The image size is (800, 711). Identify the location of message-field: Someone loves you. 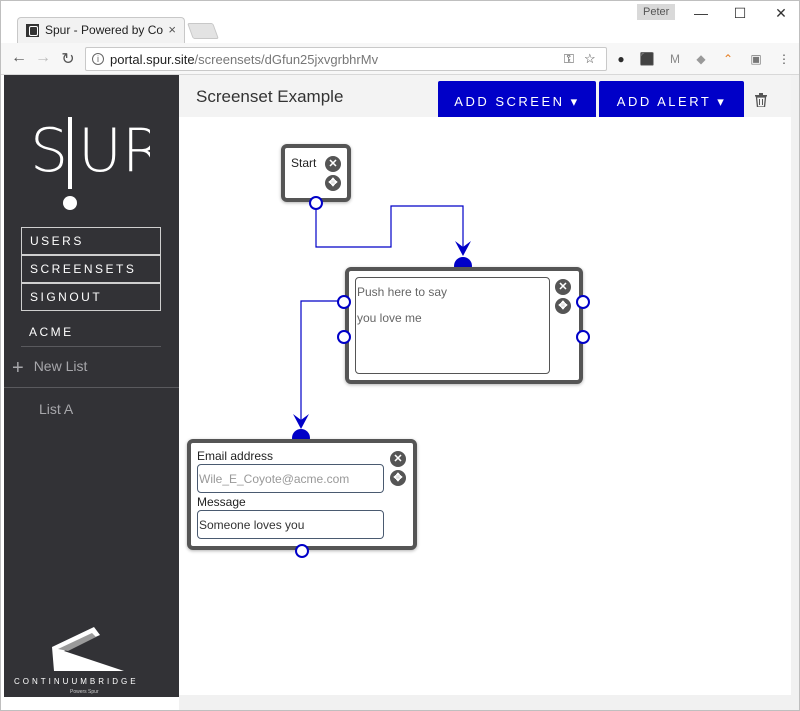
(290, 524).